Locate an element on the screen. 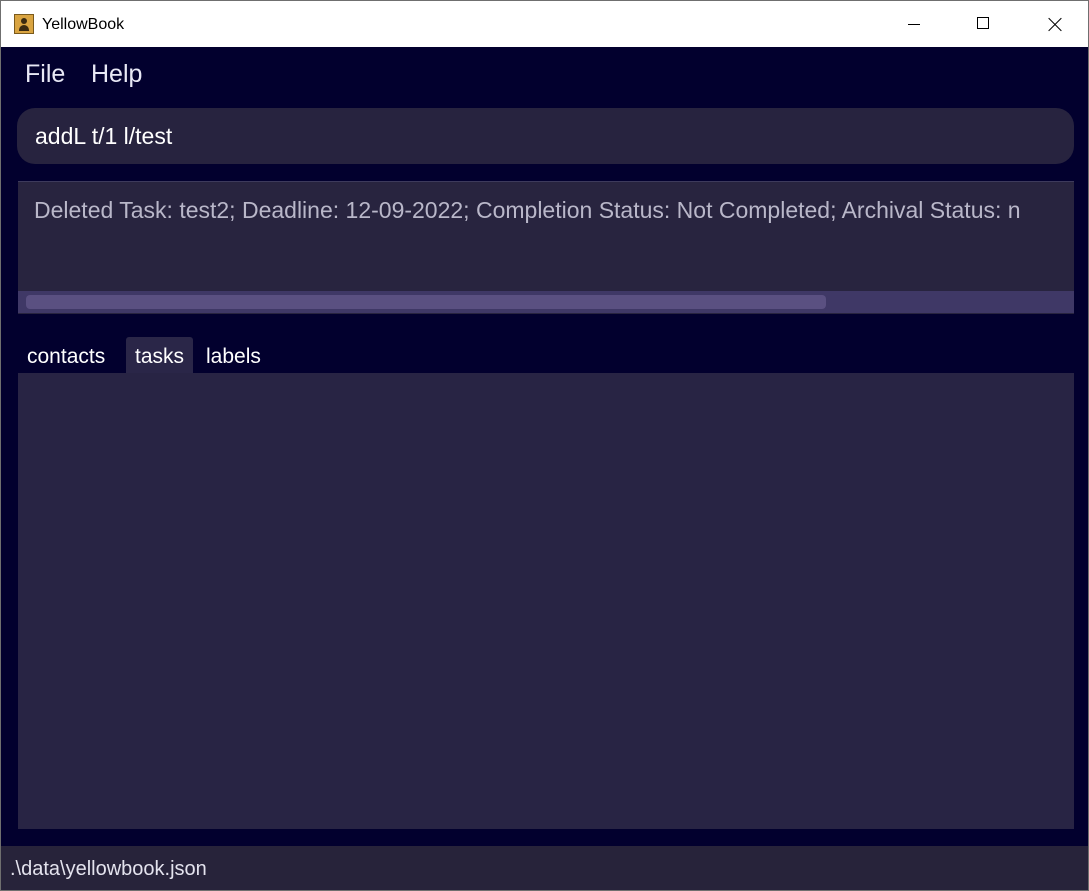  horizontal-scrollbar is located at coordinates (546, 302).